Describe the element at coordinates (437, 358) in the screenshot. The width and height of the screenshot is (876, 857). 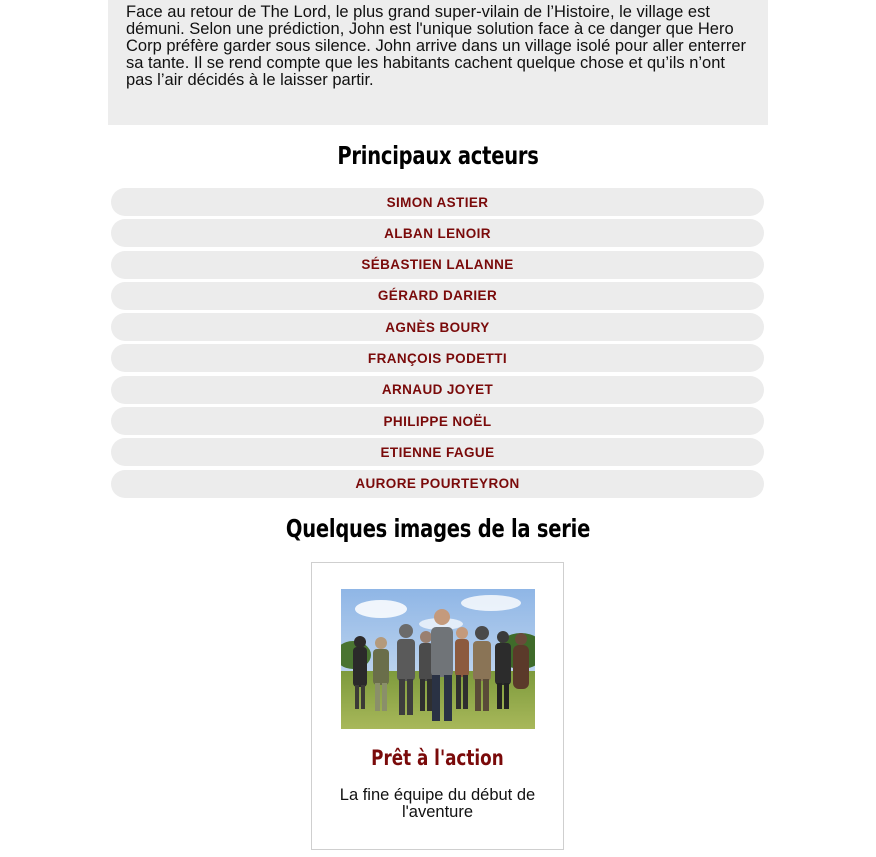
I see `actor-link: FRANÇOIS PODETTI` at that location.